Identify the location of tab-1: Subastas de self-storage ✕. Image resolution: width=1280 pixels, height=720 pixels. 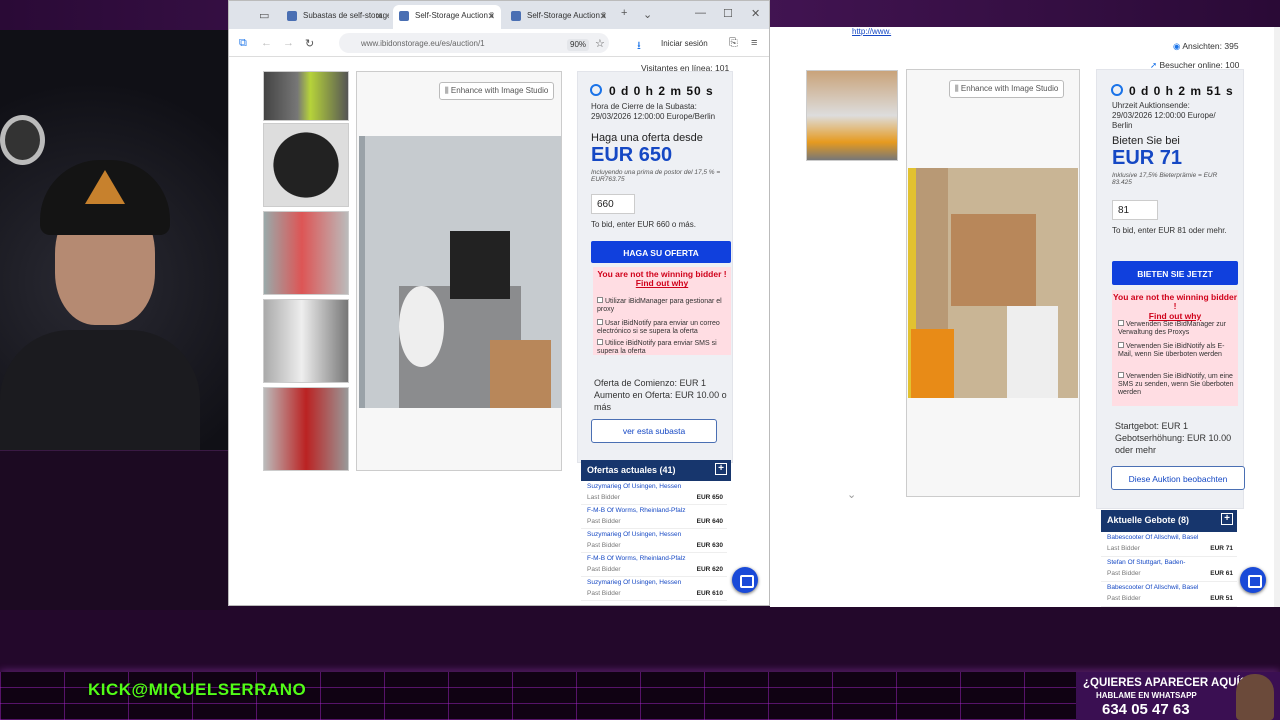
(335, 17).